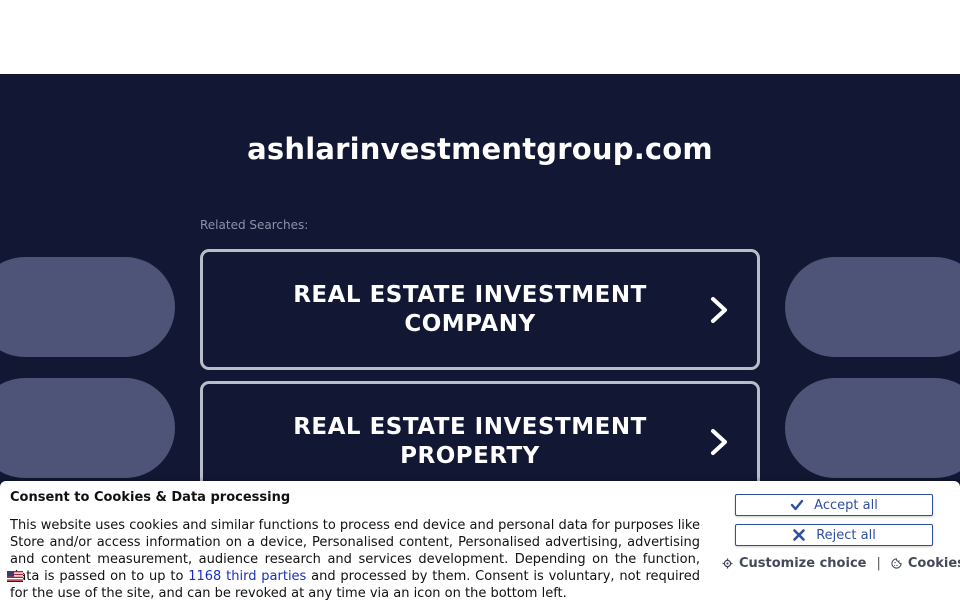 The width and height of the screenshot is (960, 600). Describe the element at coordinates (803, 563) in the screenshot. I see `customize-choice-label: Customize choice` at that location.